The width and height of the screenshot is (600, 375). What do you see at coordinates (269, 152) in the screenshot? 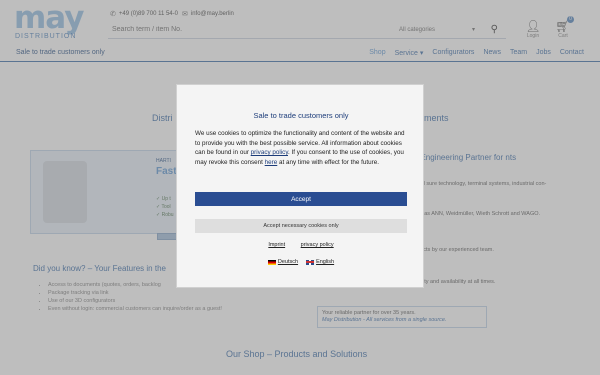
I see `privacy-policy-link: privacy policy` at bounding box center [269, 152].